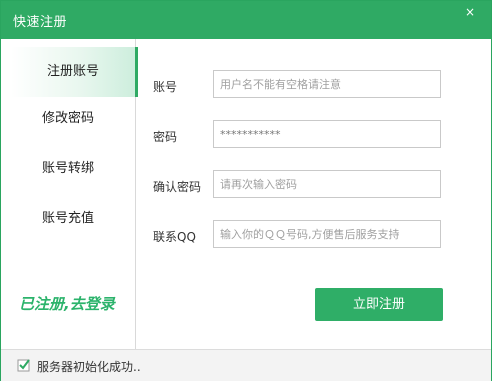  What do you see at coordinates (68, 169) in the screenshot?
I see `sidebar-item-transfer-account: 账号转绑` at bounding box center [68, 169].